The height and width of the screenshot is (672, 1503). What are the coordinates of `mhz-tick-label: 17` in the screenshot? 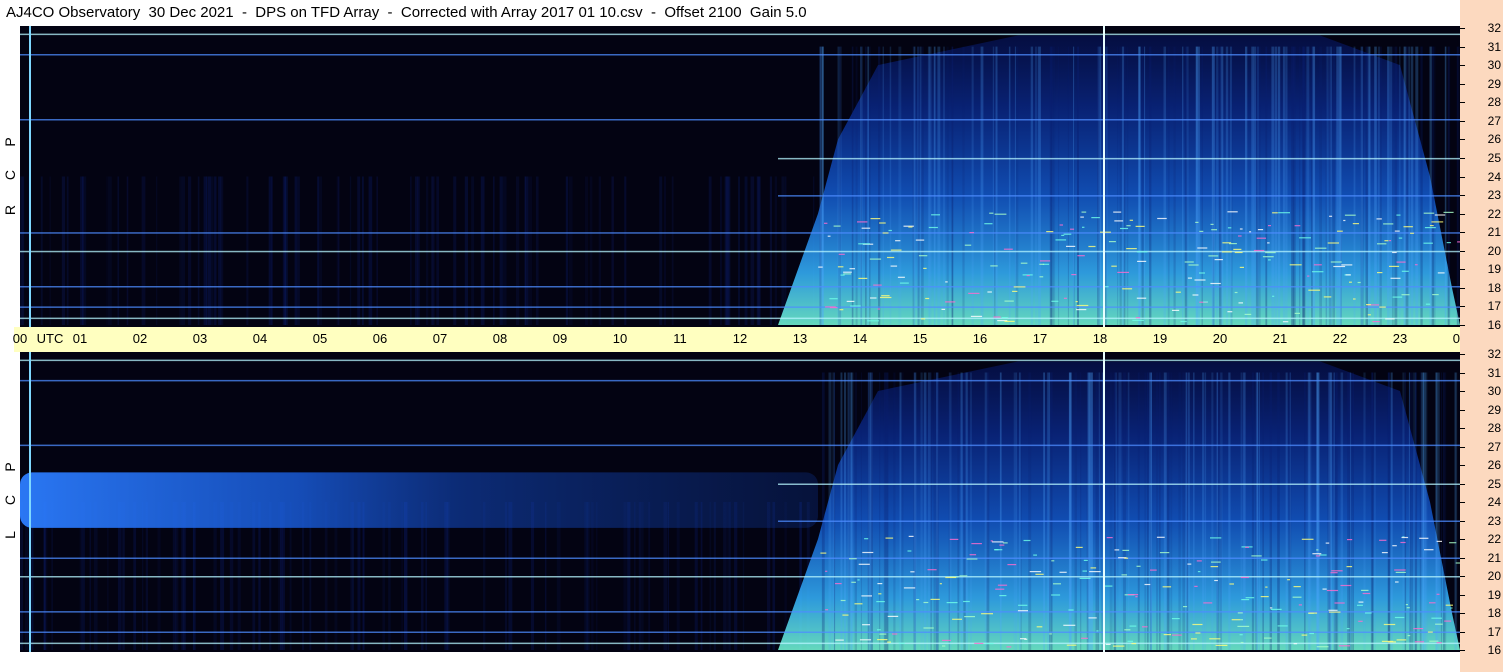 It's located at (1494, 631).